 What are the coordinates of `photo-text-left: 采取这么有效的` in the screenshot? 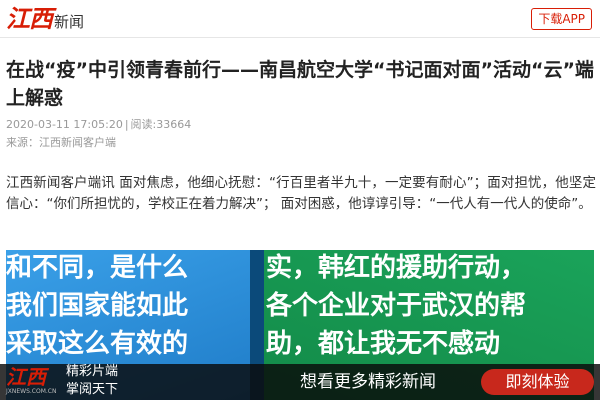 It's located at (97, 344).